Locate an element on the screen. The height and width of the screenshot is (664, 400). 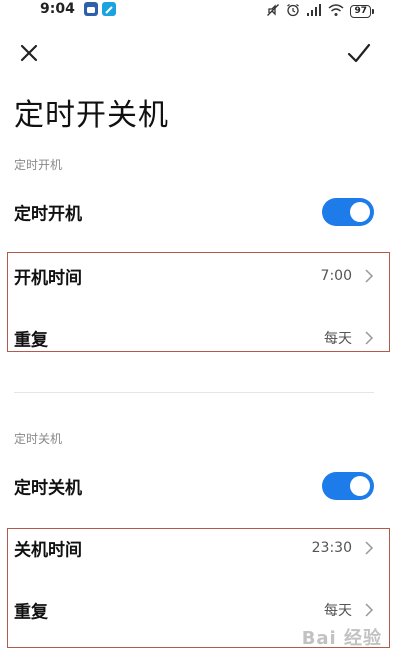
status-bar: 9:04 97 is located at coordinates (200, 10).